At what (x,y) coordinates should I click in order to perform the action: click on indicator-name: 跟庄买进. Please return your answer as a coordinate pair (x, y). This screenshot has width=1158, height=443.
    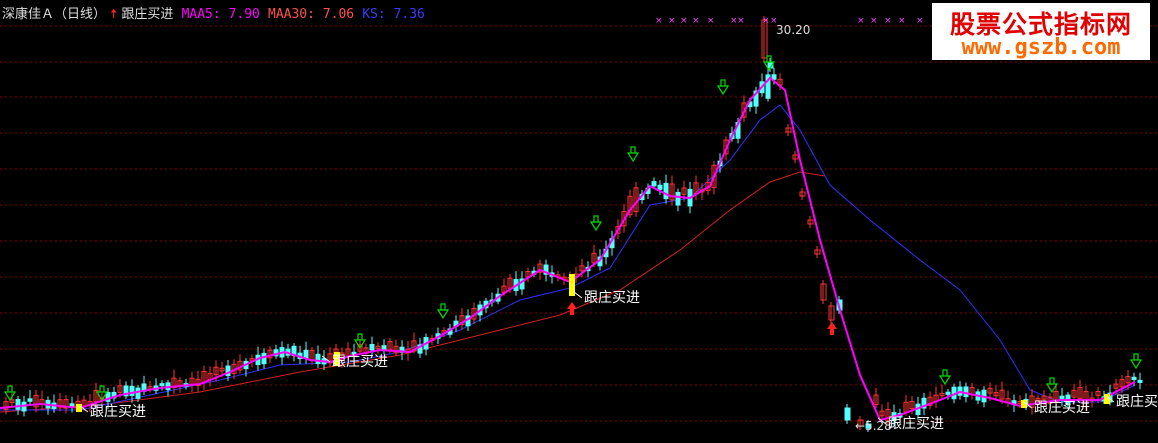
    Looking at the image, I should click on (147, 14).